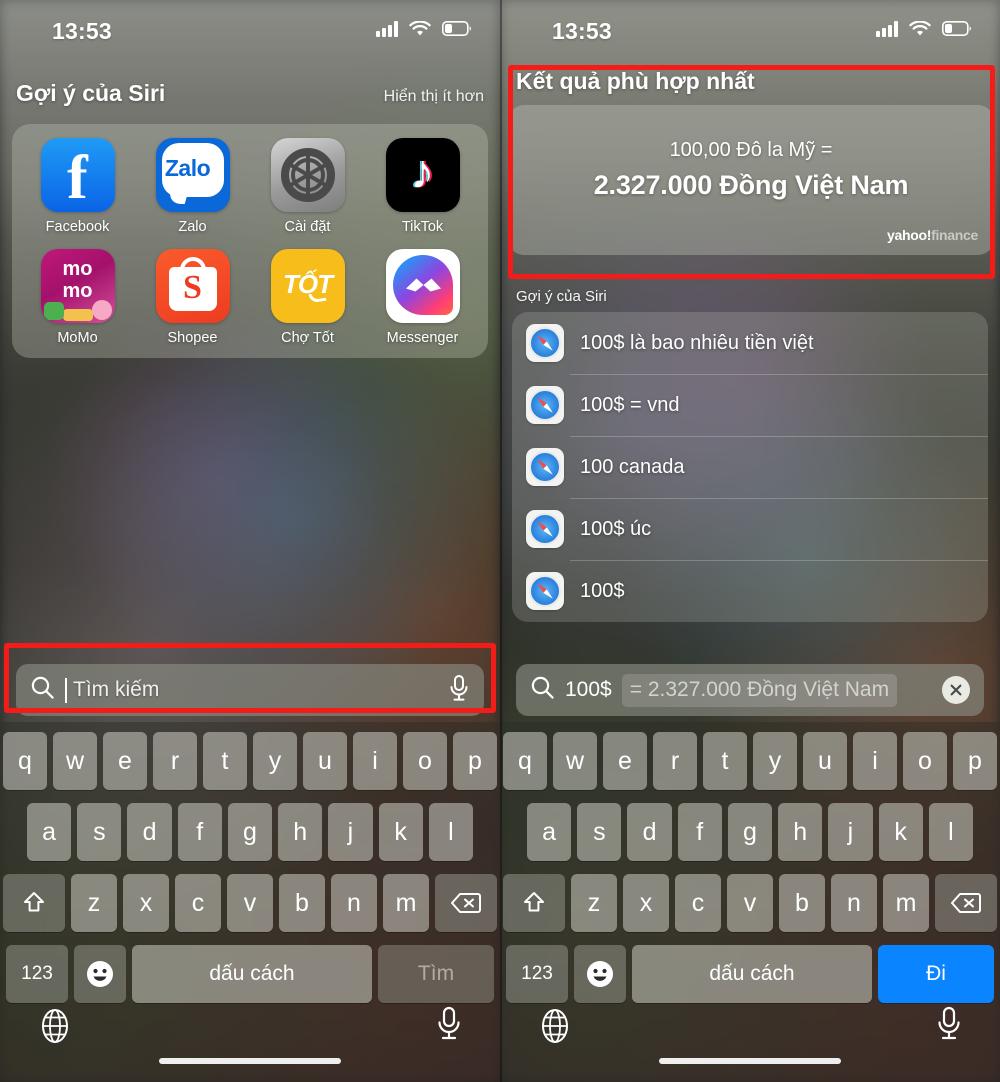 This screenshot has height=1082, width=1000. Describe the element at coordinates (750, 343) in the screenshot. I see `list-item: 100$ là bao nhiêu tiền việt` at that location.